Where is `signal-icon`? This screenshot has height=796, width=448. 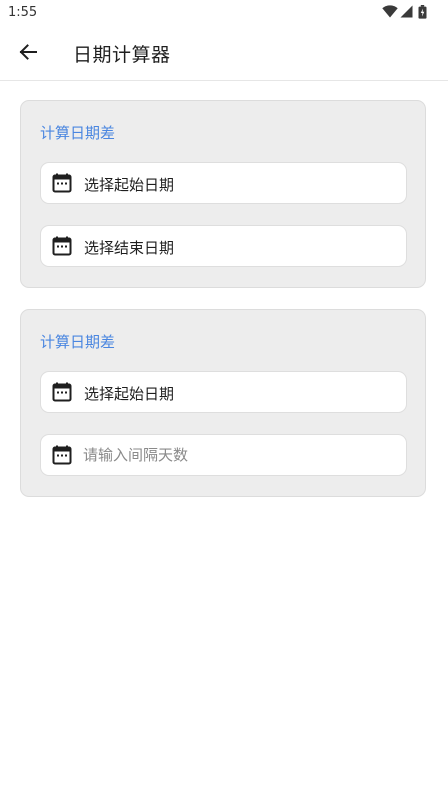
signal-icon is located at coordinates (406, 11).